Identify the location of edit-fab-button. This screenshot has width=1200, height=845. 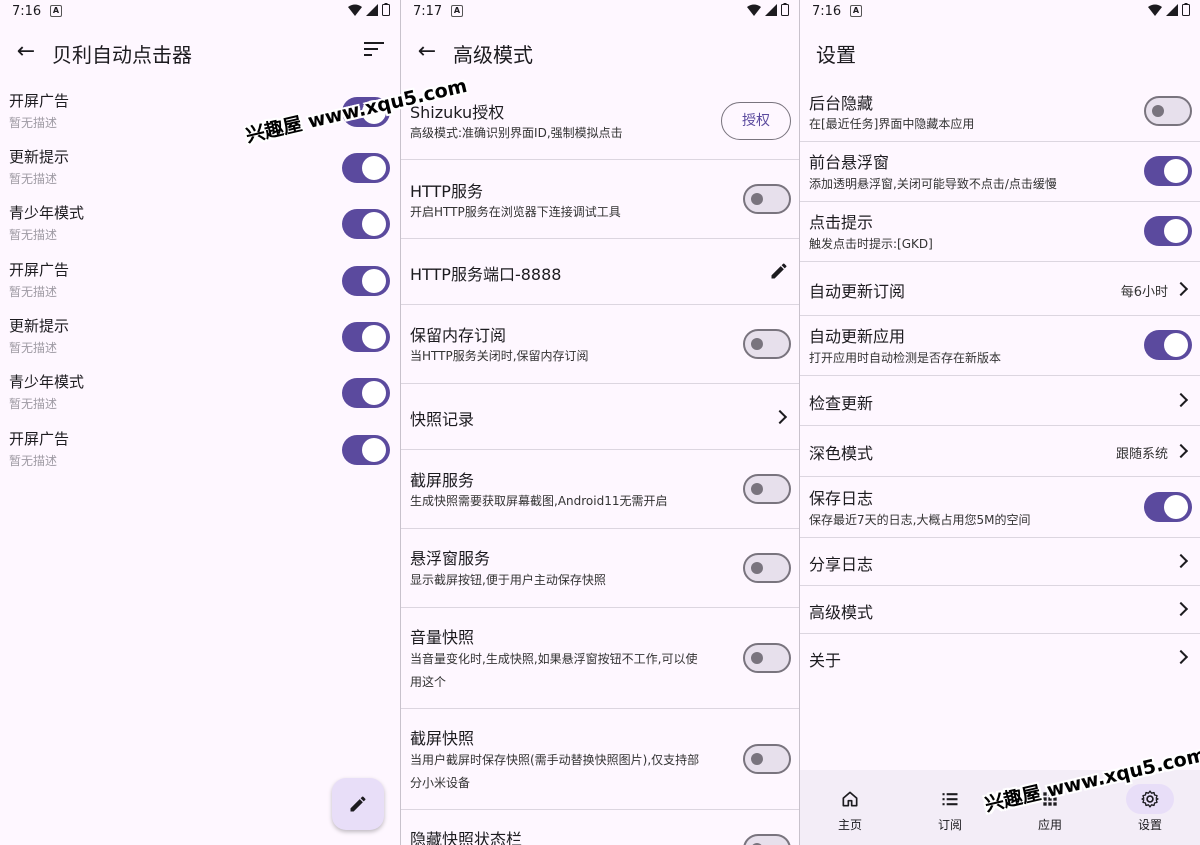
(358, 804).